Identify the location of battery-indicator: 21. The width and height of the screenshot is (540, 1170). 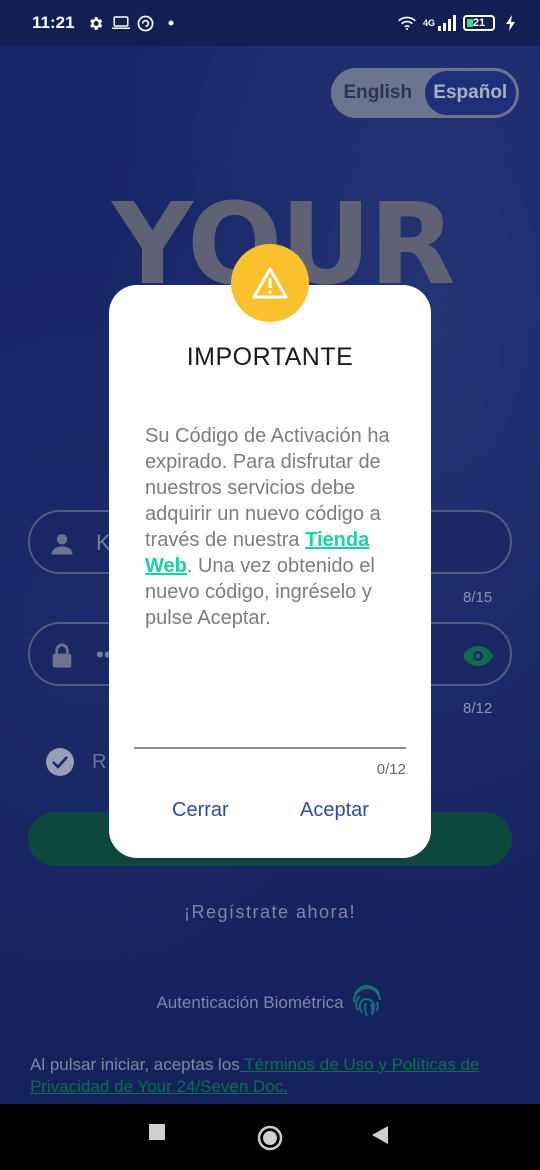
(479, 23).